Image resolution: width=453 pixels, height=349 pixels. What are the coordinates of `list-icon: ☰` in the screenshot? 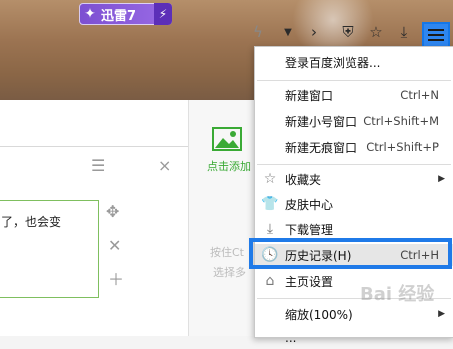 It's located at (98, 165).